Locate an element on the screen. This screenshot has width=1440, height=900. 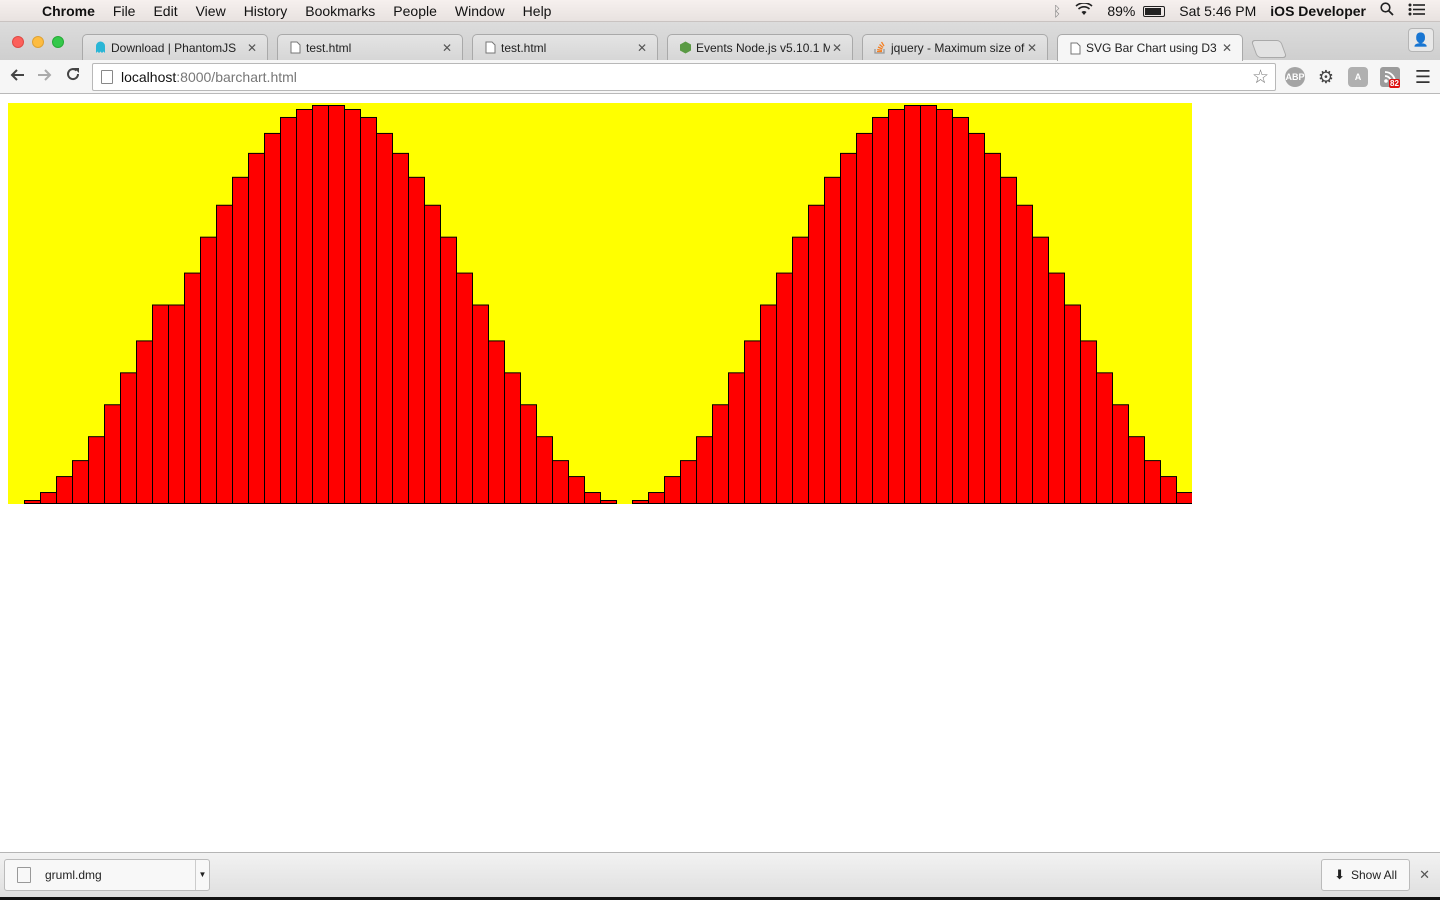
download-filename: gruml.dmg is located at coordinates (73, 875).